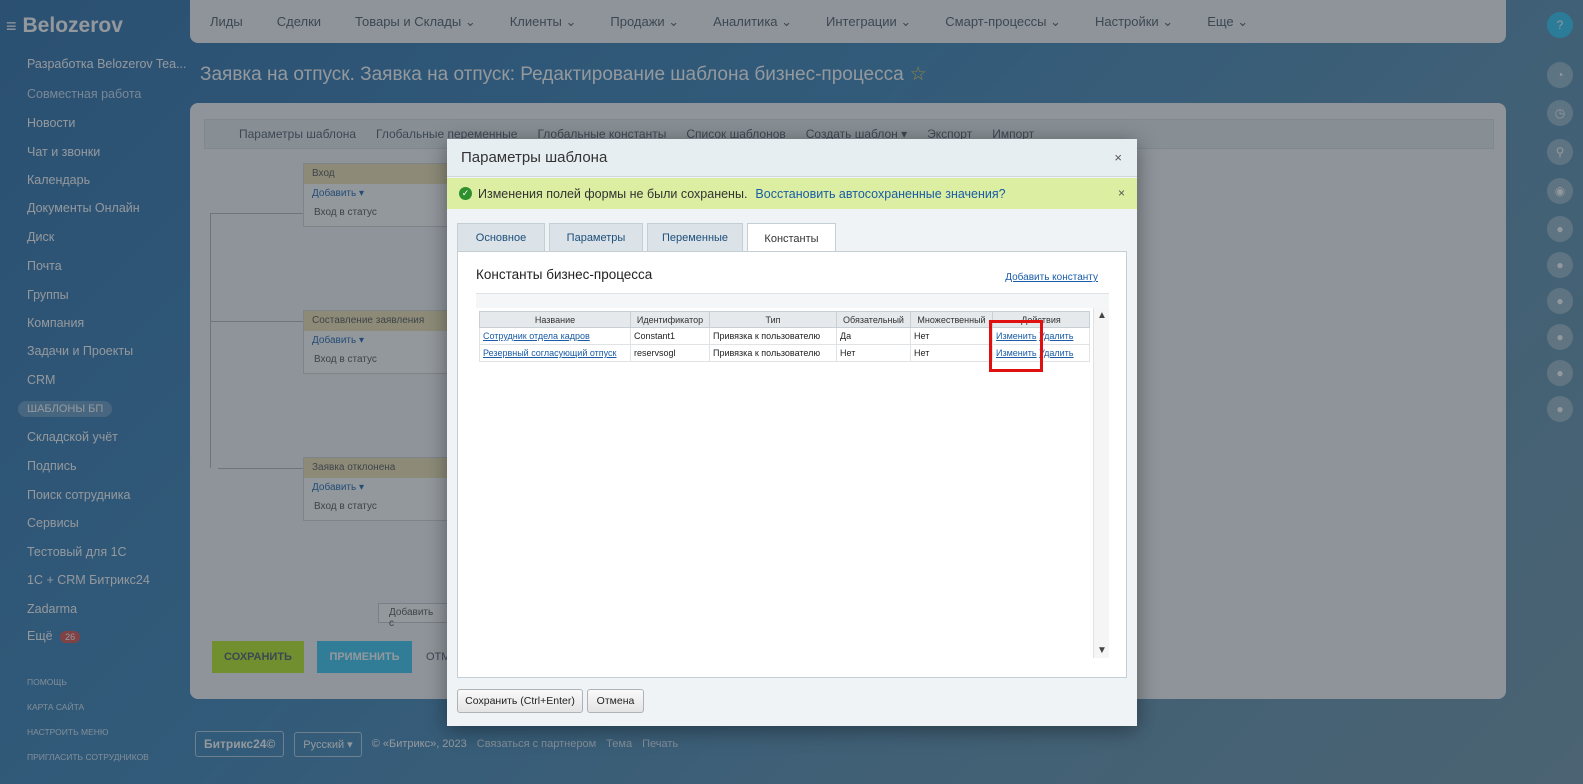  I want to click on col-required: Обязательный, so click(873, 319).